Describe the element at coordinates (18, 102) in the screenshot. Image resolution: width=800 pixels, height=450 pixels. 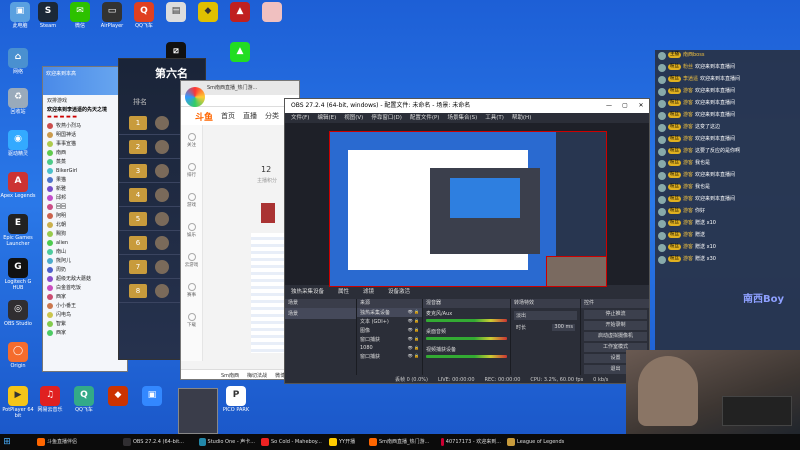
I see `desktop-icon: ♻ 回收站` at that location.